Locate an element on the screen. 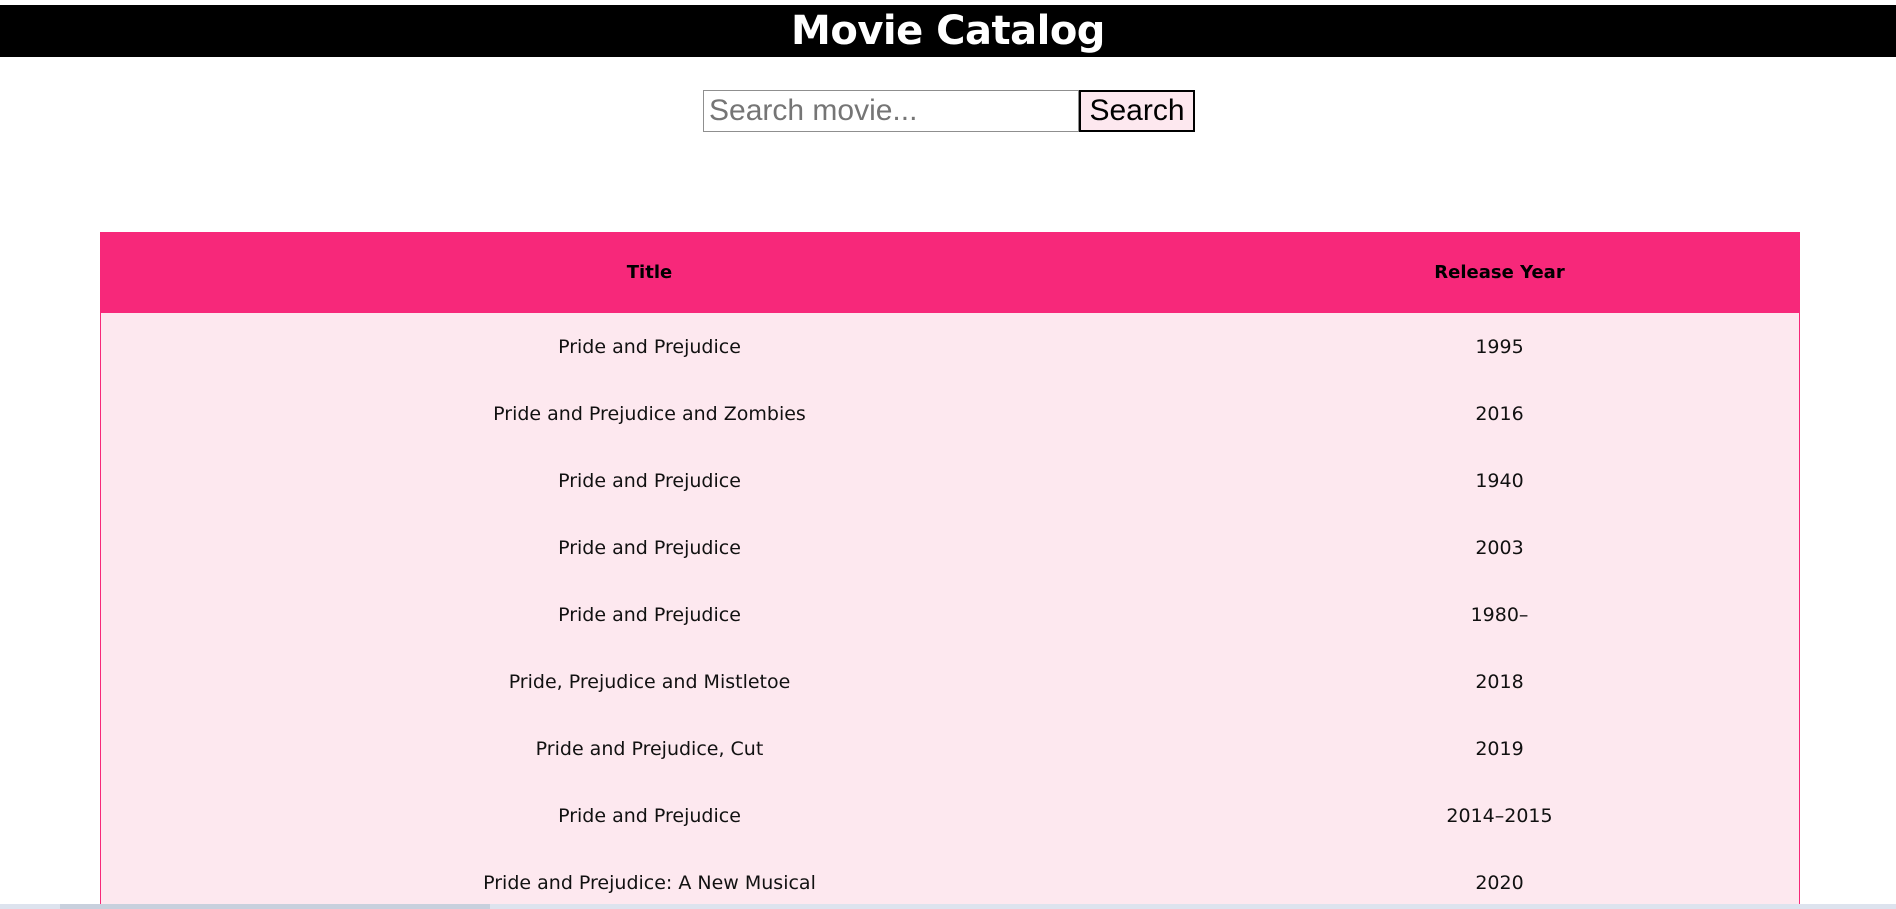  release-year-cell: 2003 is located at coordinates (1499, 547).